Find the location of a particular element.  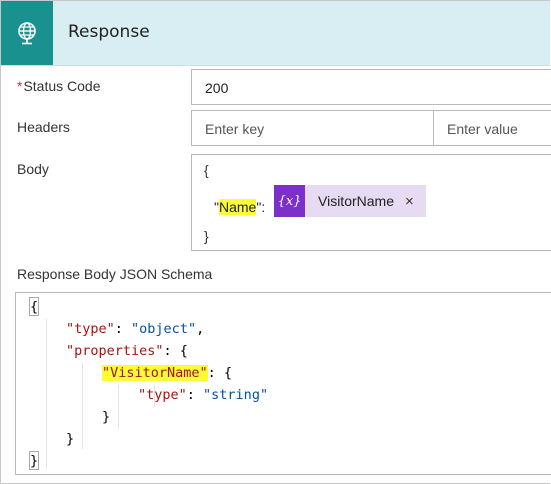

schema-label: Response Body JSON Schema is located at coordinates (115, 274).